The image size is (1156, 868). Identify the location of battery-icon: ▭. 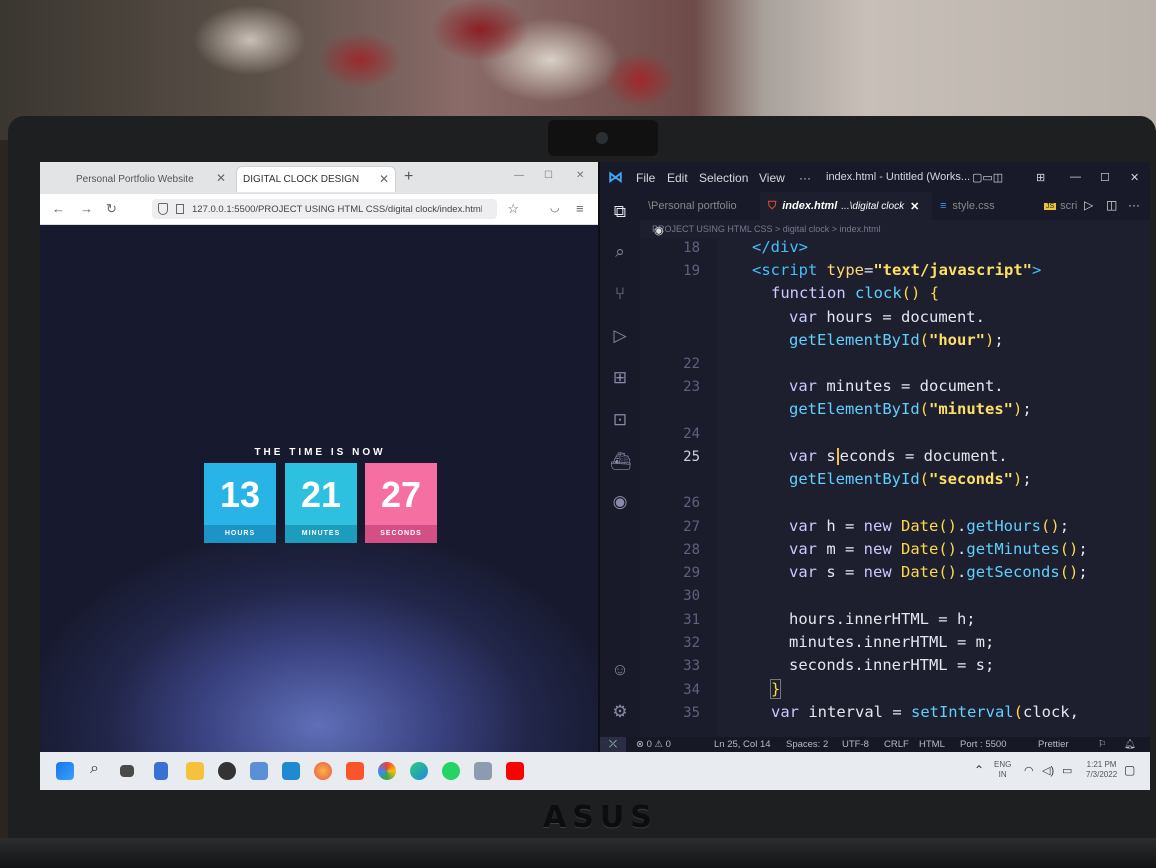
(1067, 770).